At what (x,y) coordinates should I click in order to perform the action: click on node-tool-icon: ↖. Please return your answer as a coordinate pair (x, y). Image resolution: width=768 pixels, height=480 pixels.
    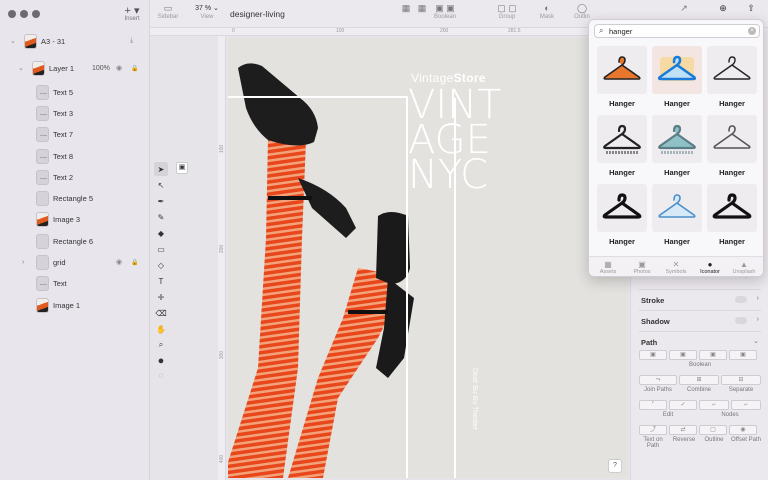
    Looking at the image, I should click on (161, 185).